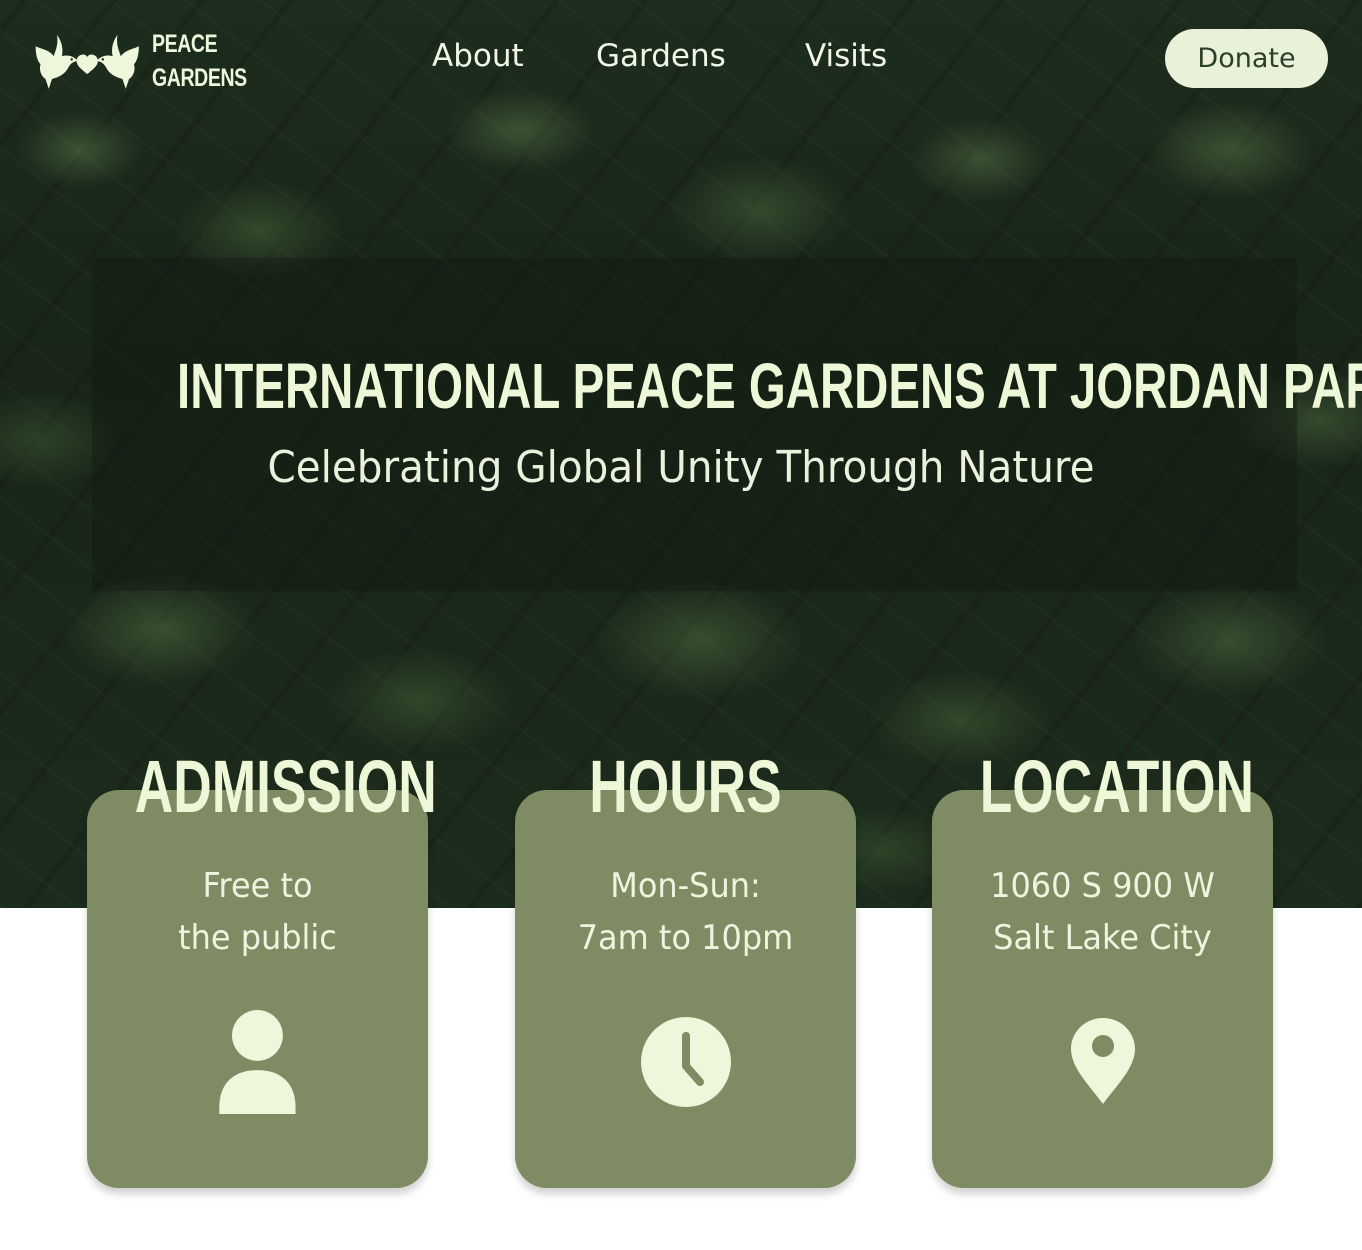 The width and height of the screenshot is (1362, 1250). I want to click on hours-heading: HOURS, so click(685, 786).